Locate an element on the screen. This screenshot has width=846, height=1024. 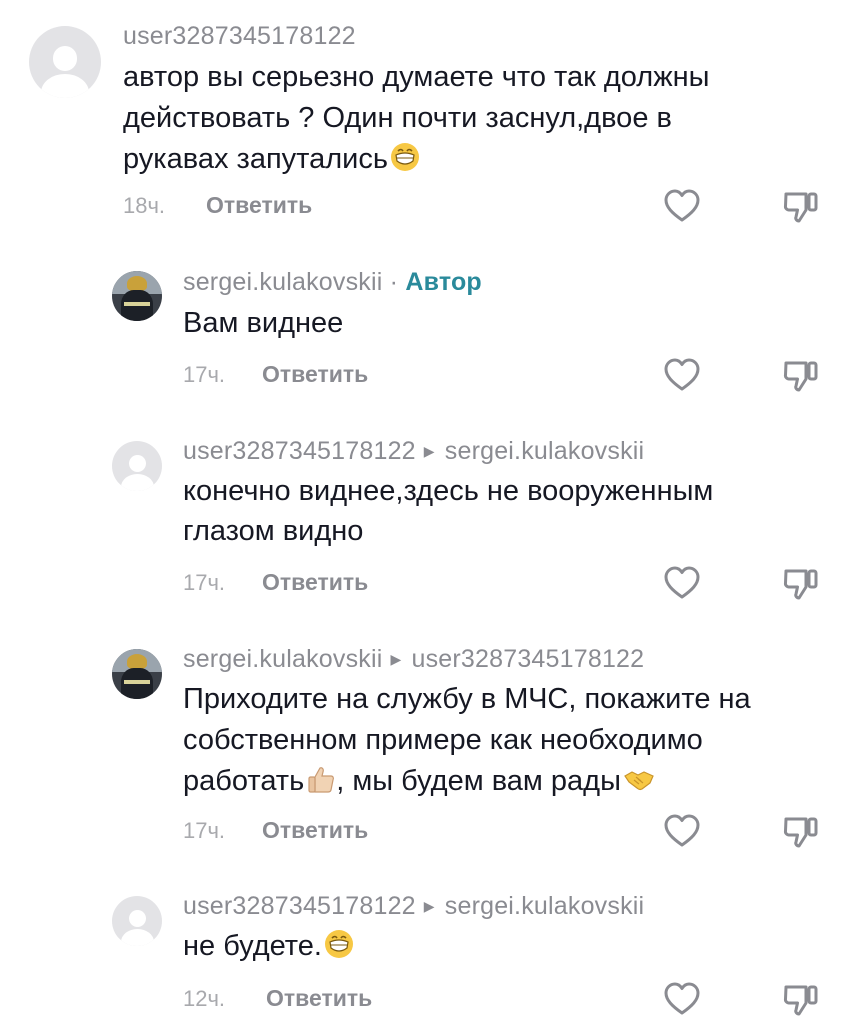
comment-text-line: не будете. is located at coordinates (268, 948).